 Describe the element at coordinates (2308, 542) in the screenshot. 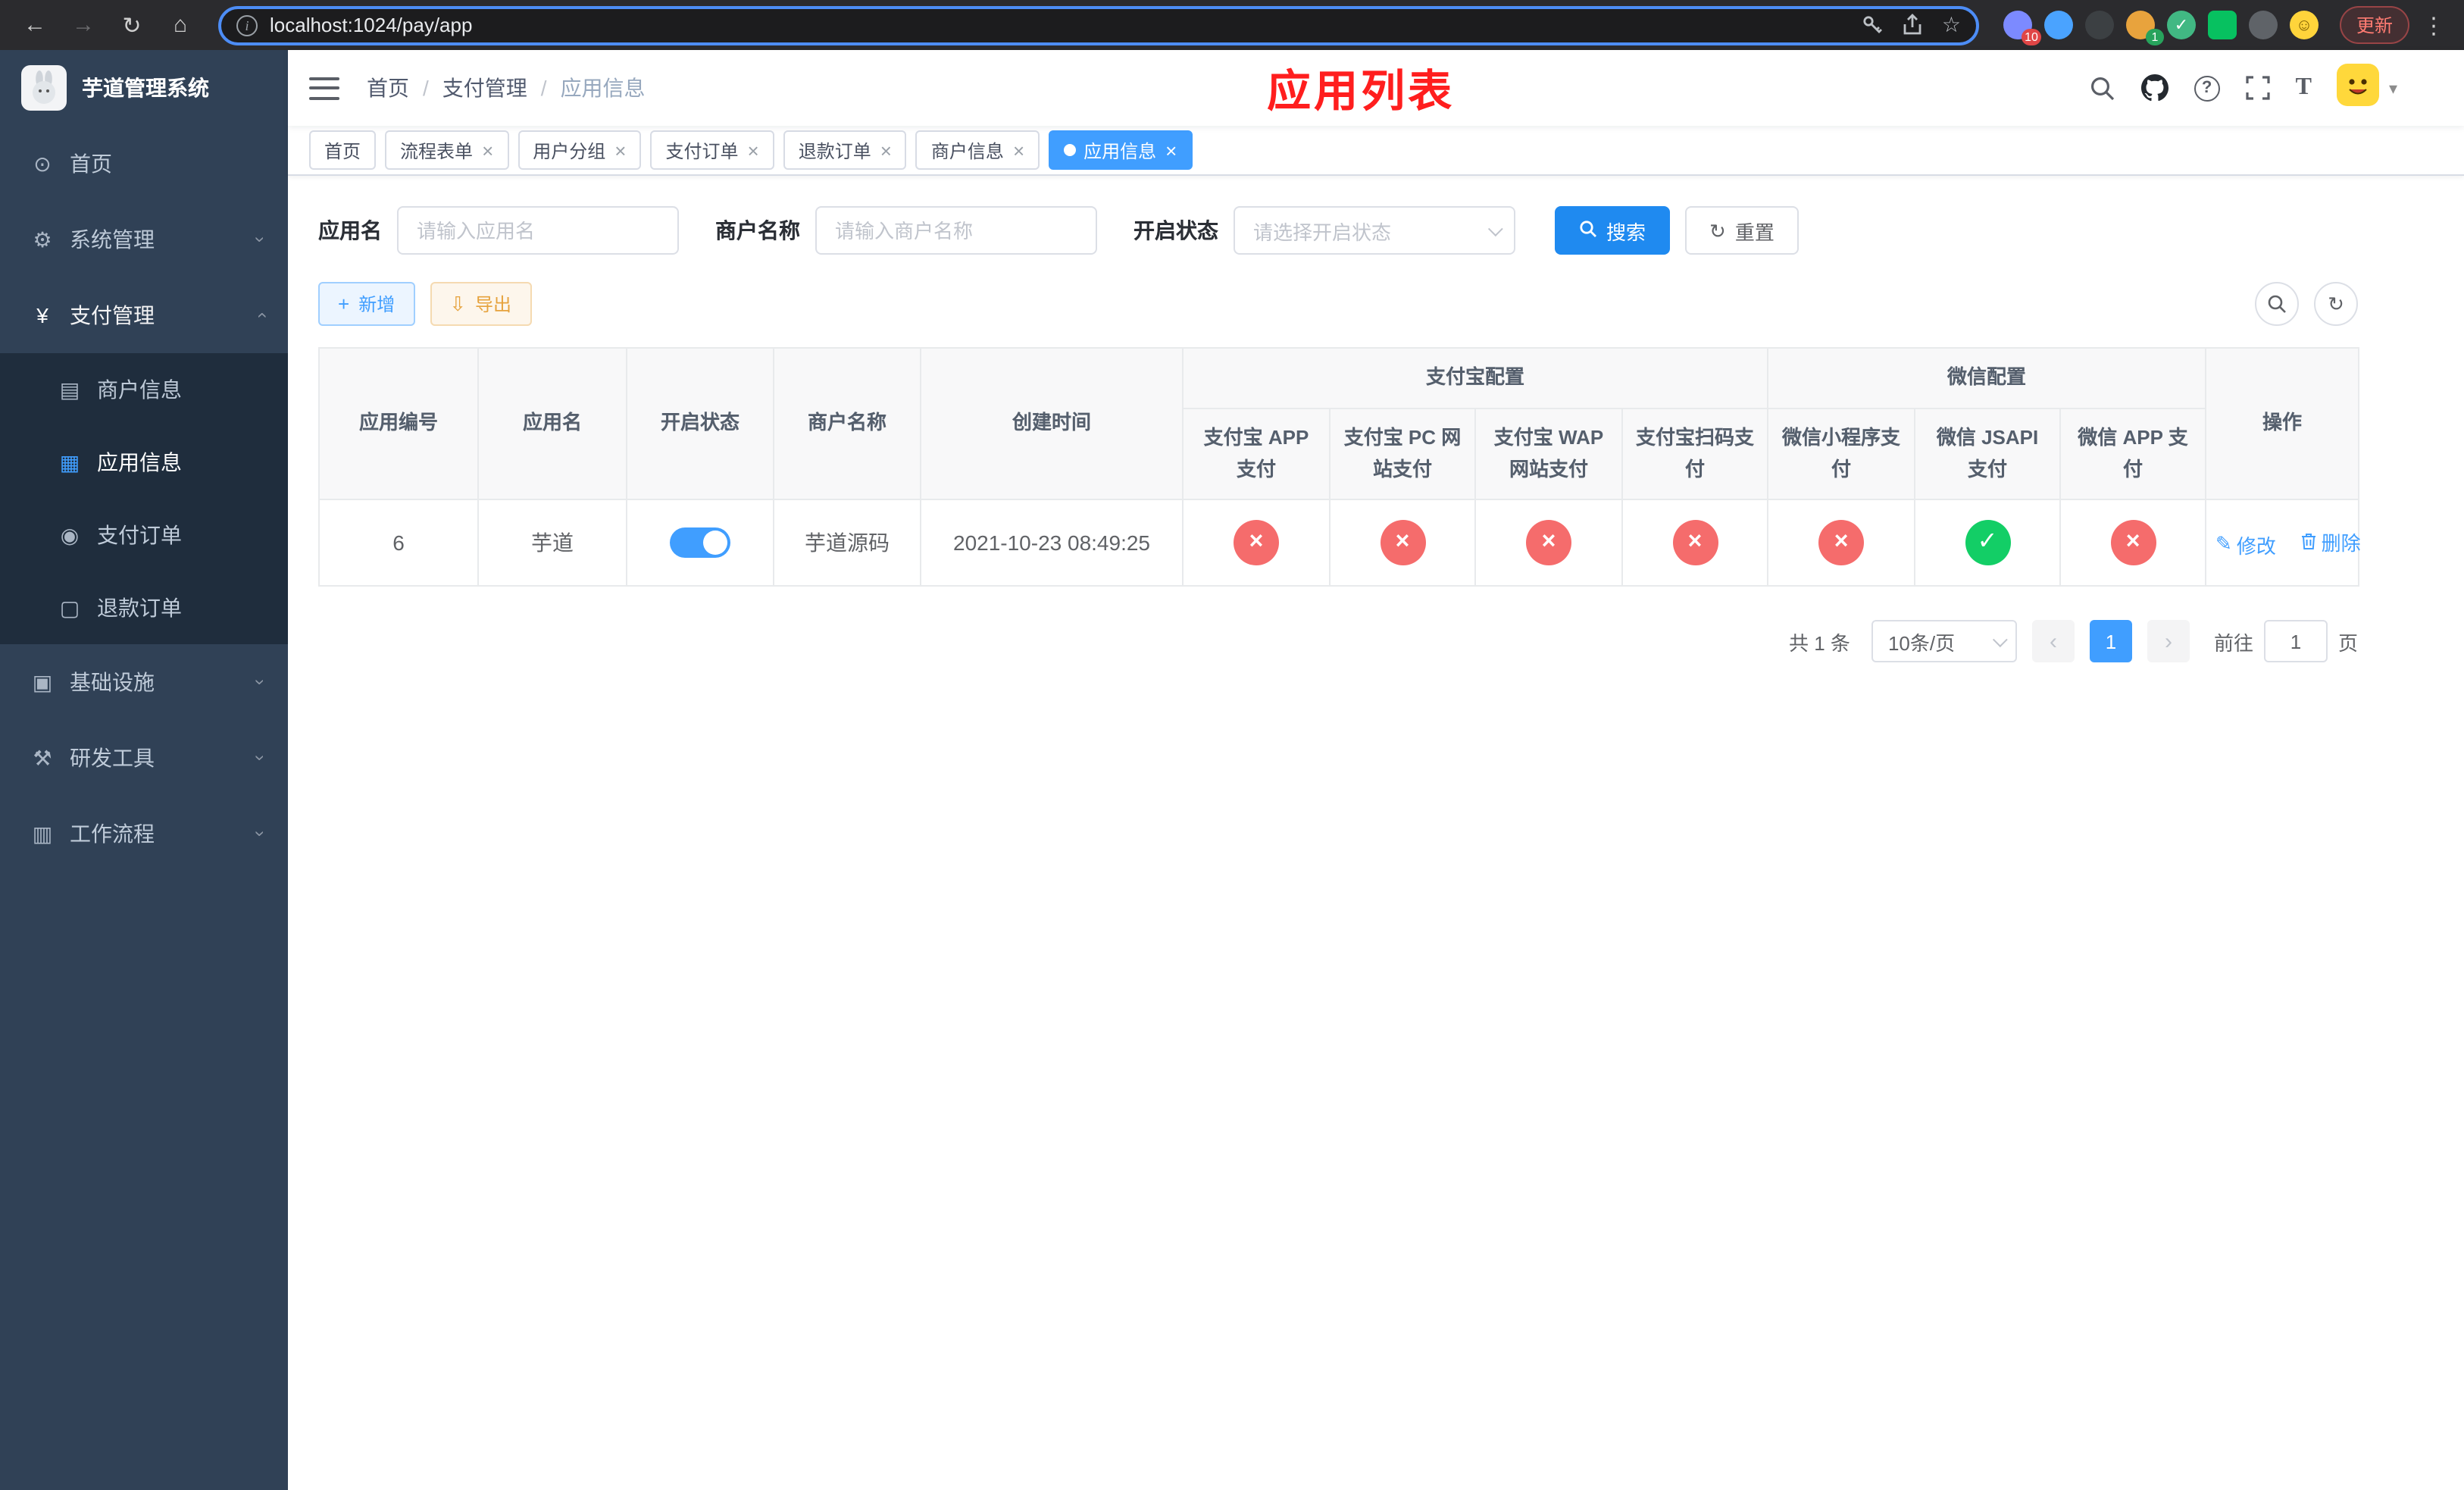

I see `trash-icon` at that location.